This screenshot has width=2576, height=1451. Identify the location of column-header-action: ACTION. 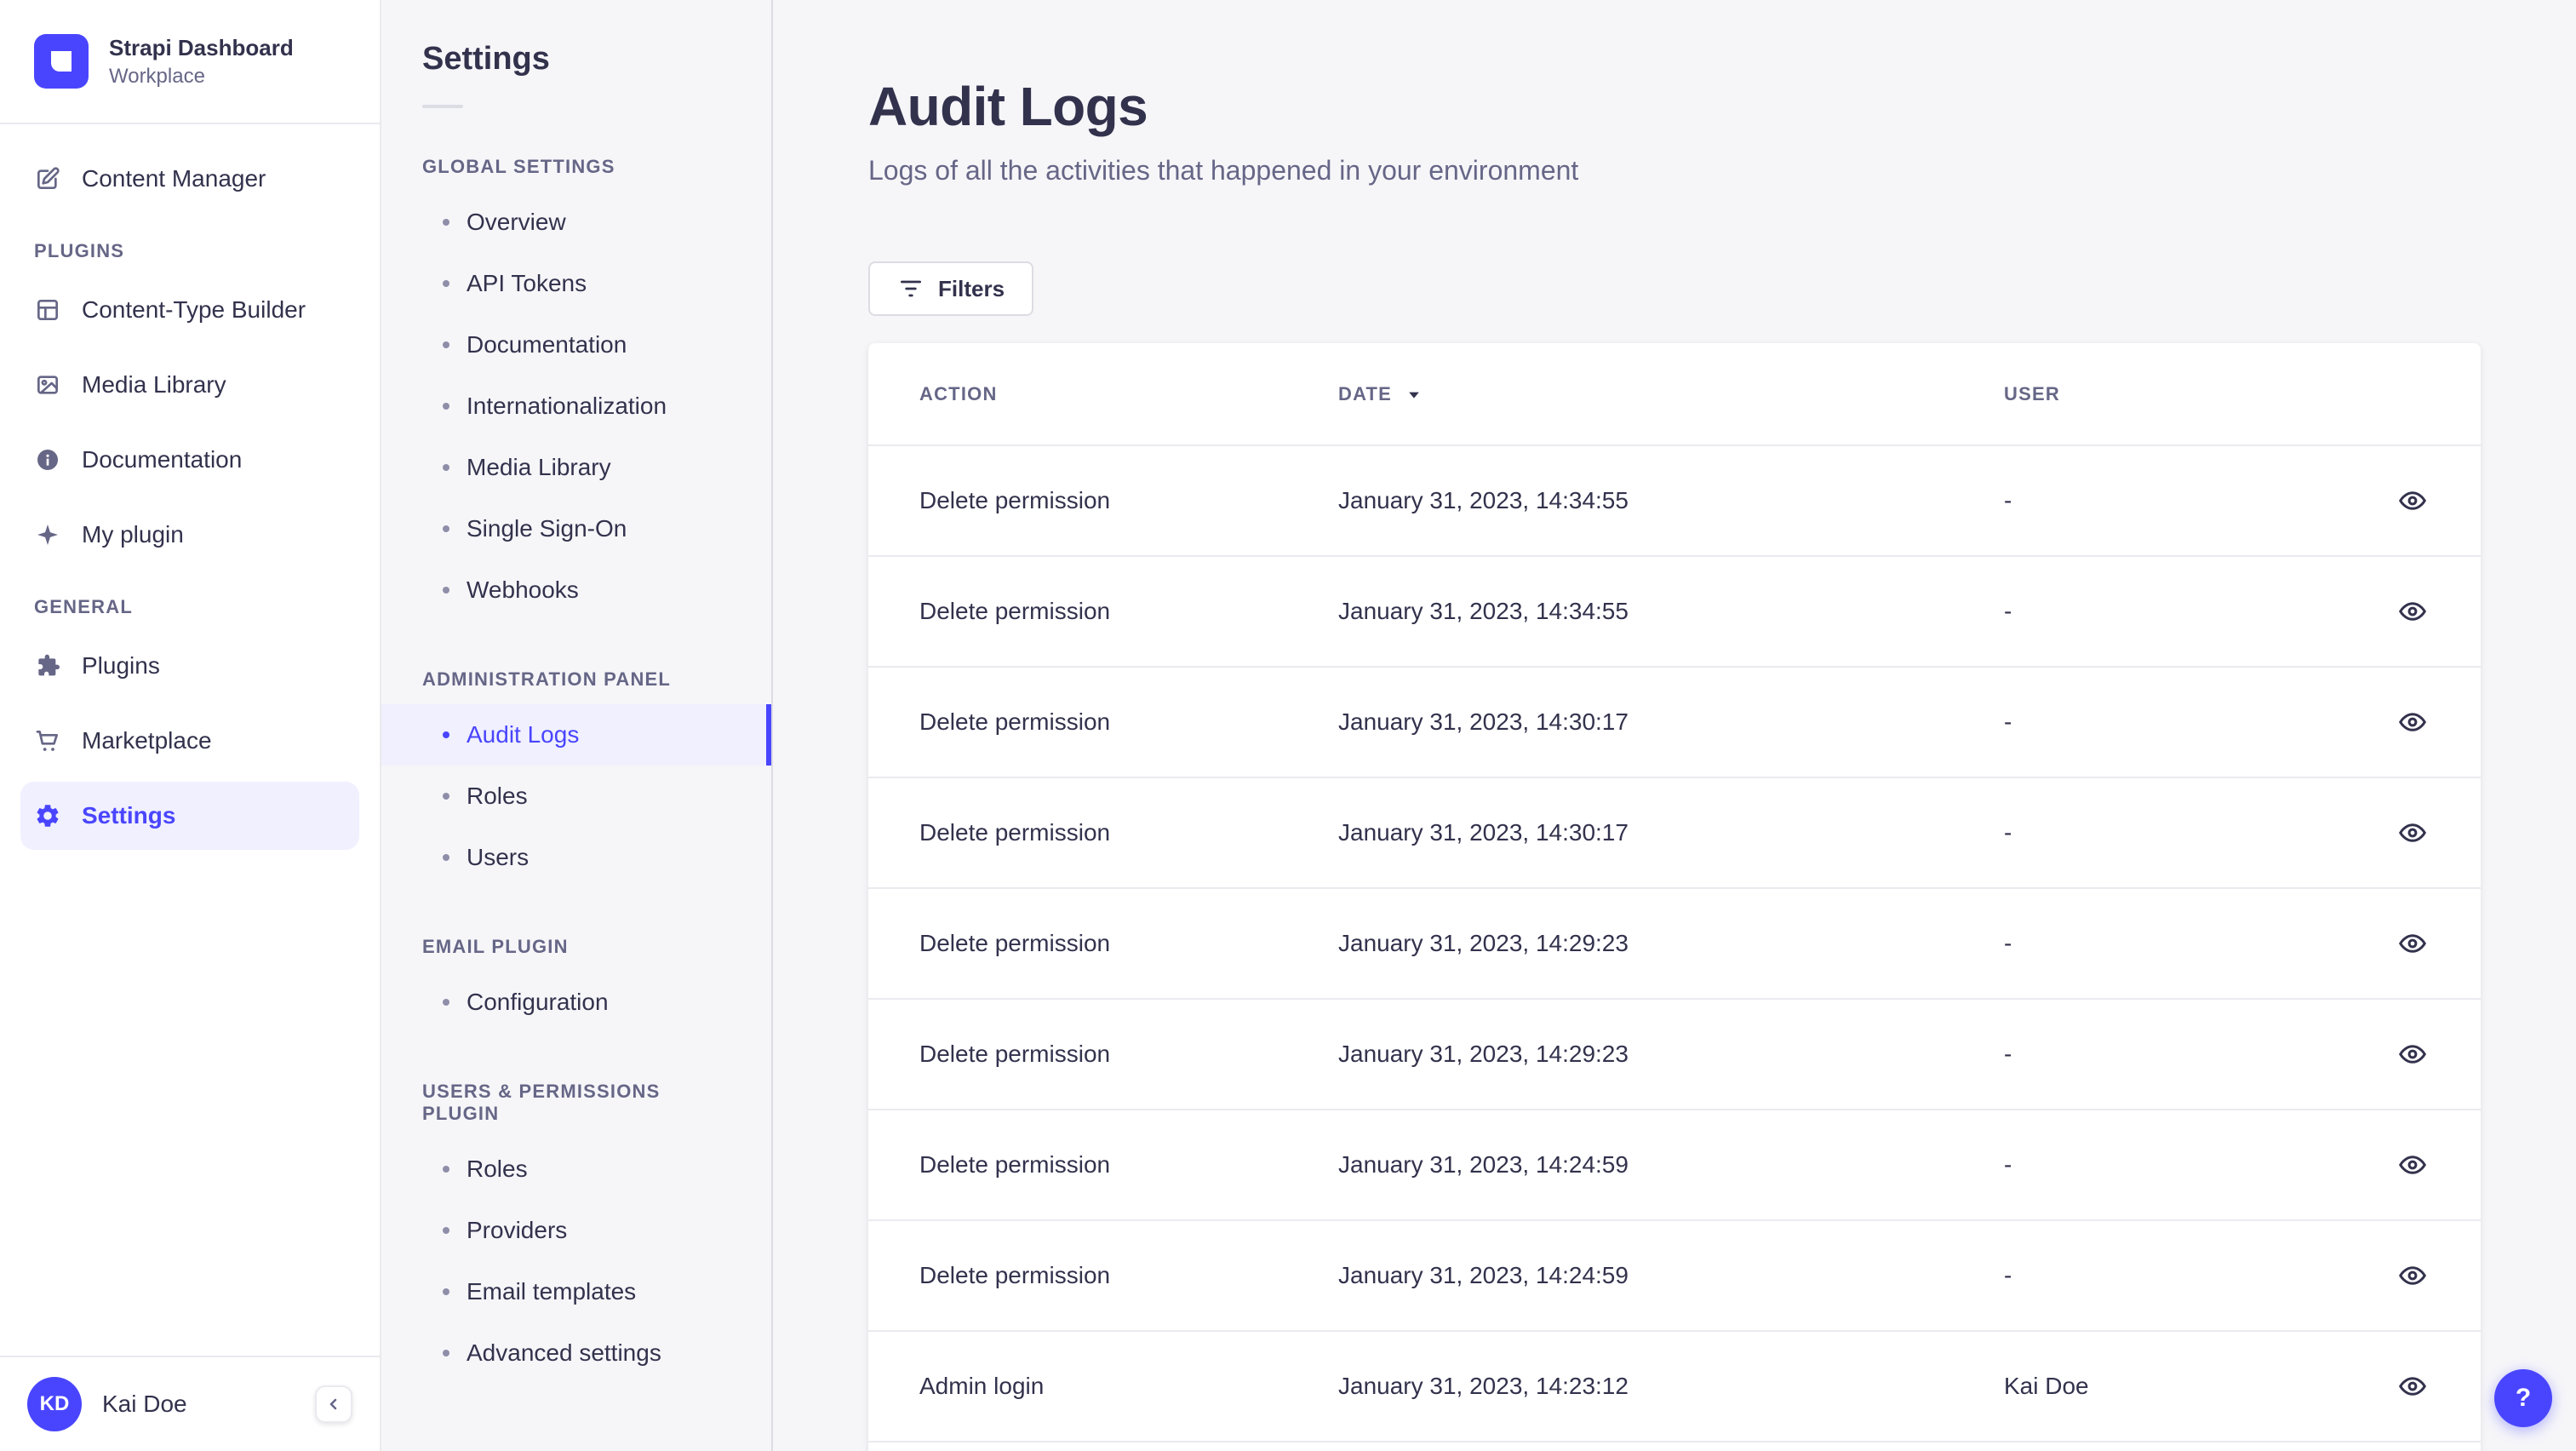
(959, 393).